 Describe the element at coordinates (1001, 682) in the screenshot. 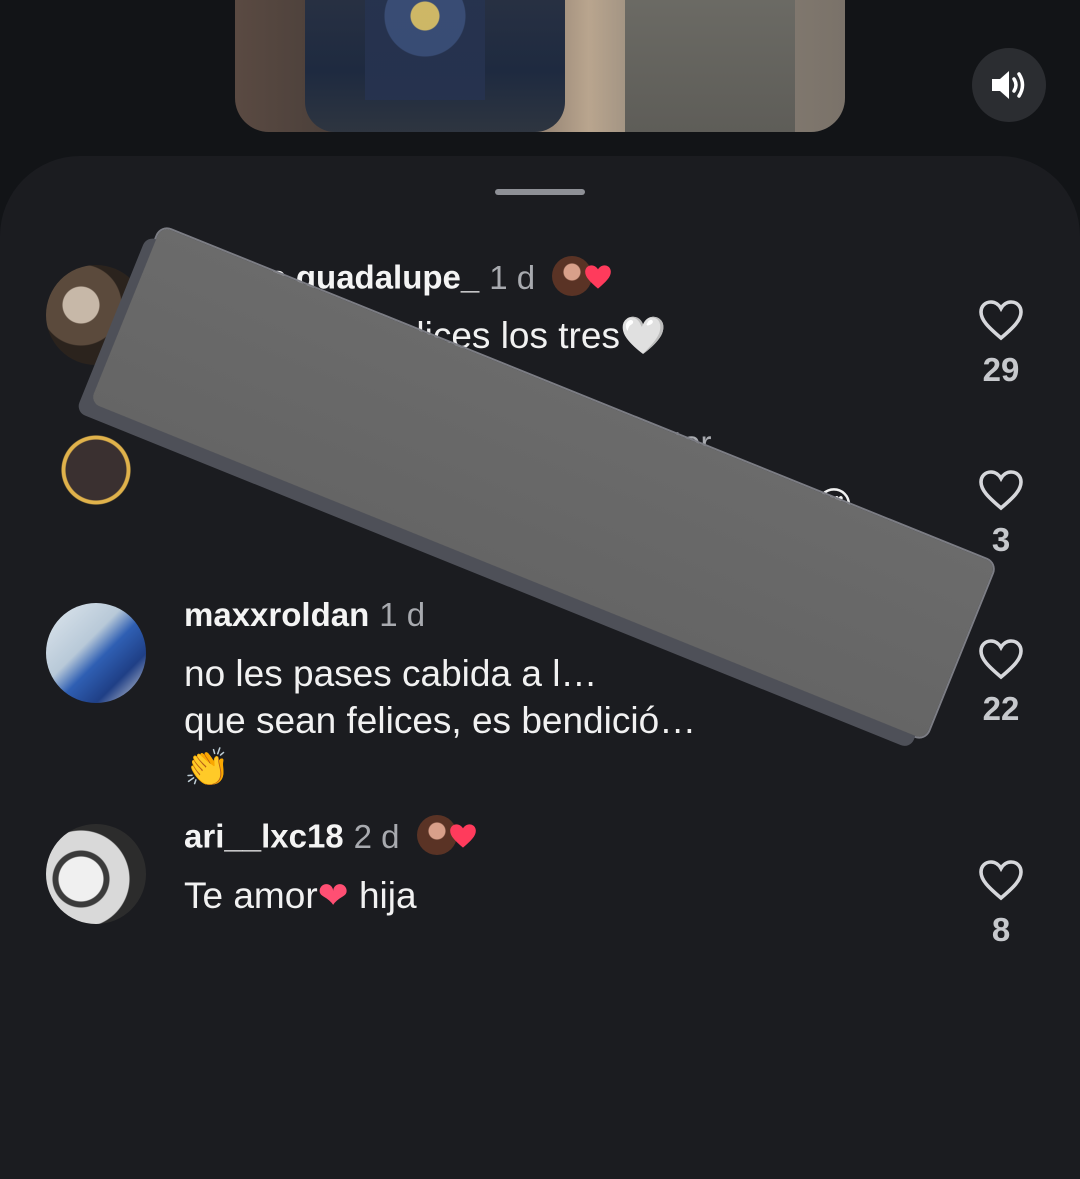

I see `like-button: 22` at that location.